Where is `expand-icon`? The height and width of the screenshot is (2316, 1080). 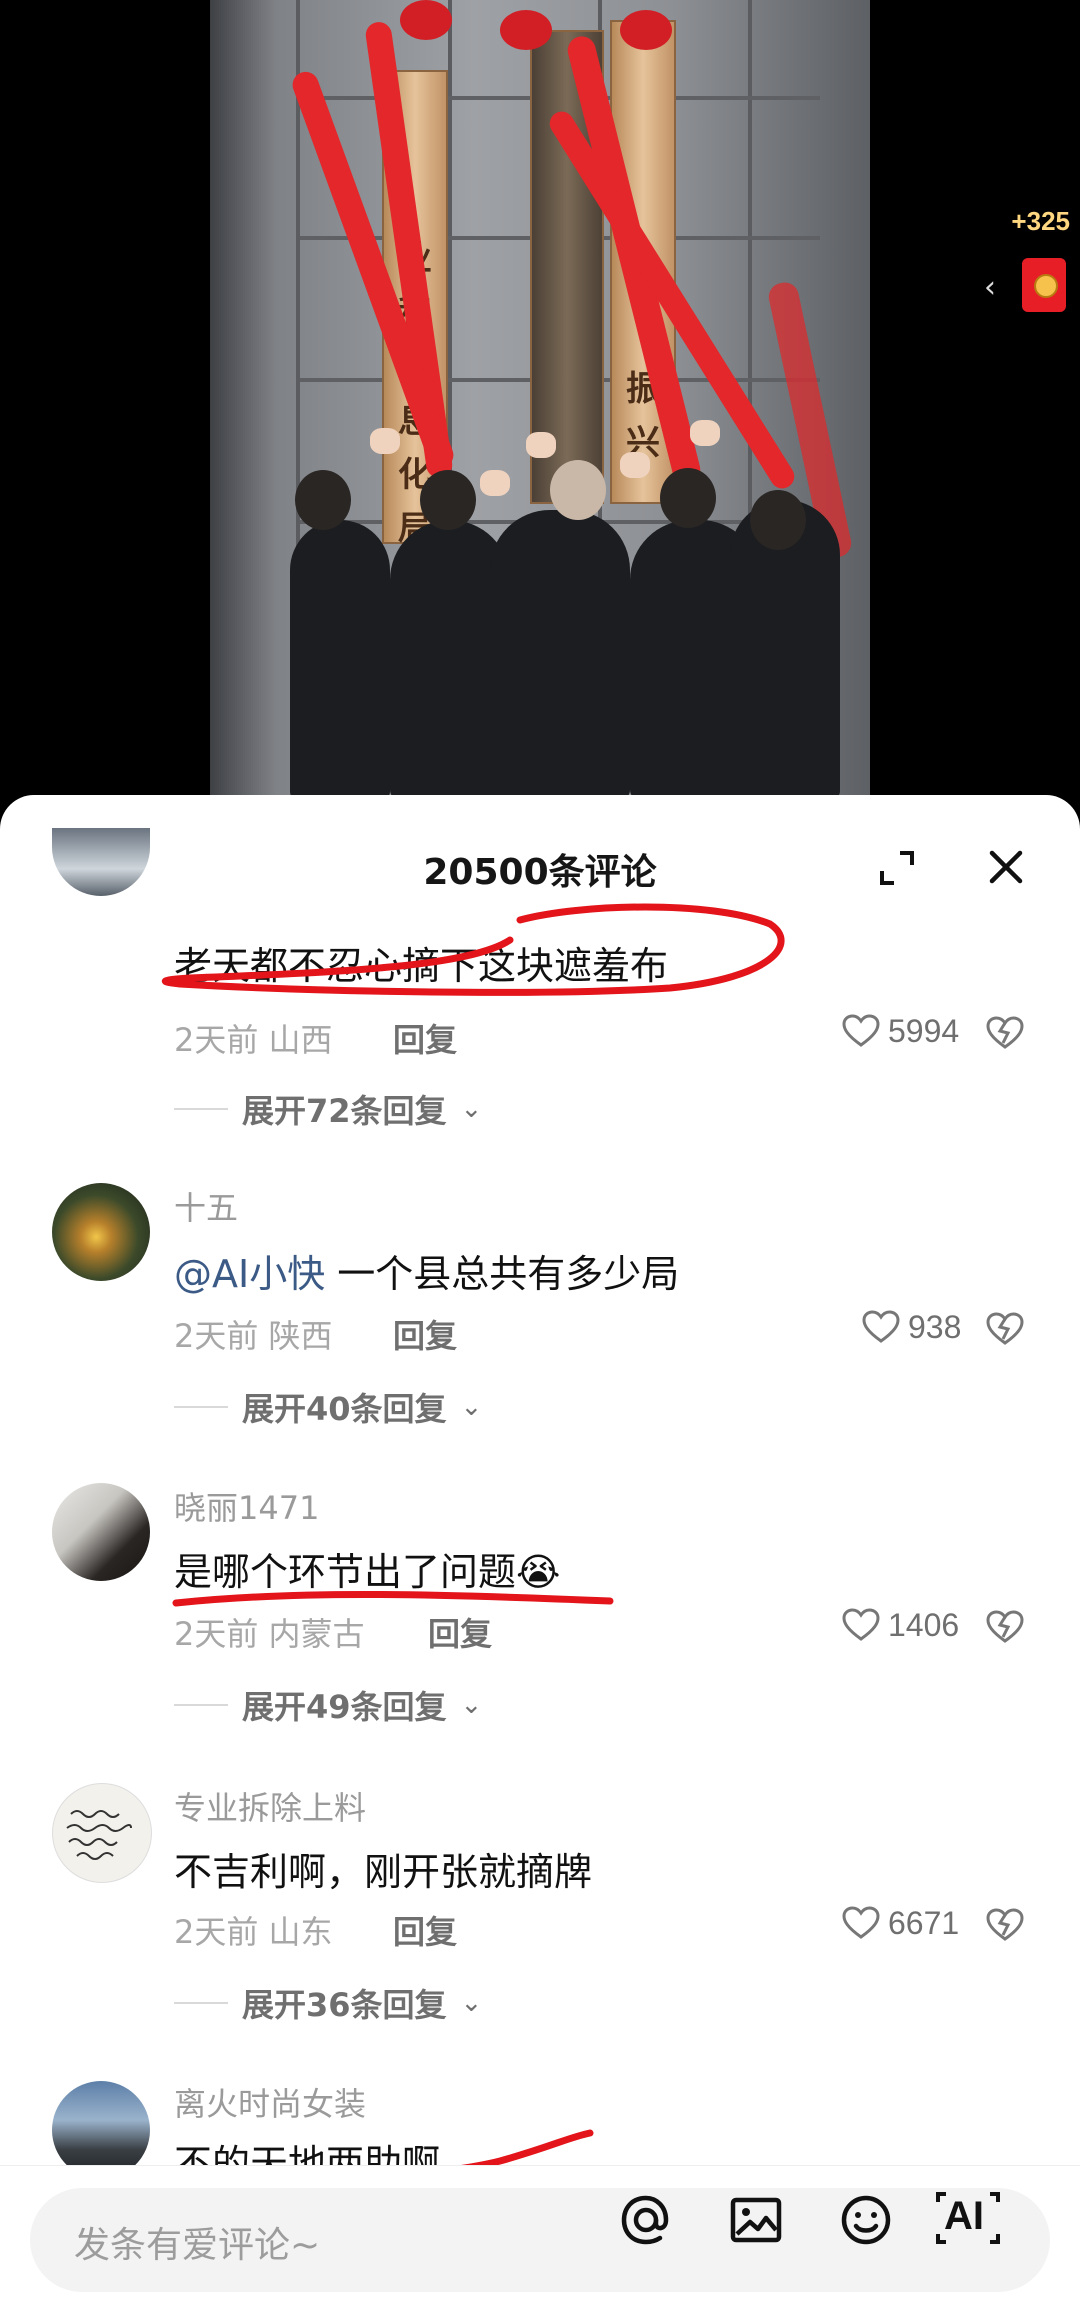 expand-icon is located at coordinates (897, 868).